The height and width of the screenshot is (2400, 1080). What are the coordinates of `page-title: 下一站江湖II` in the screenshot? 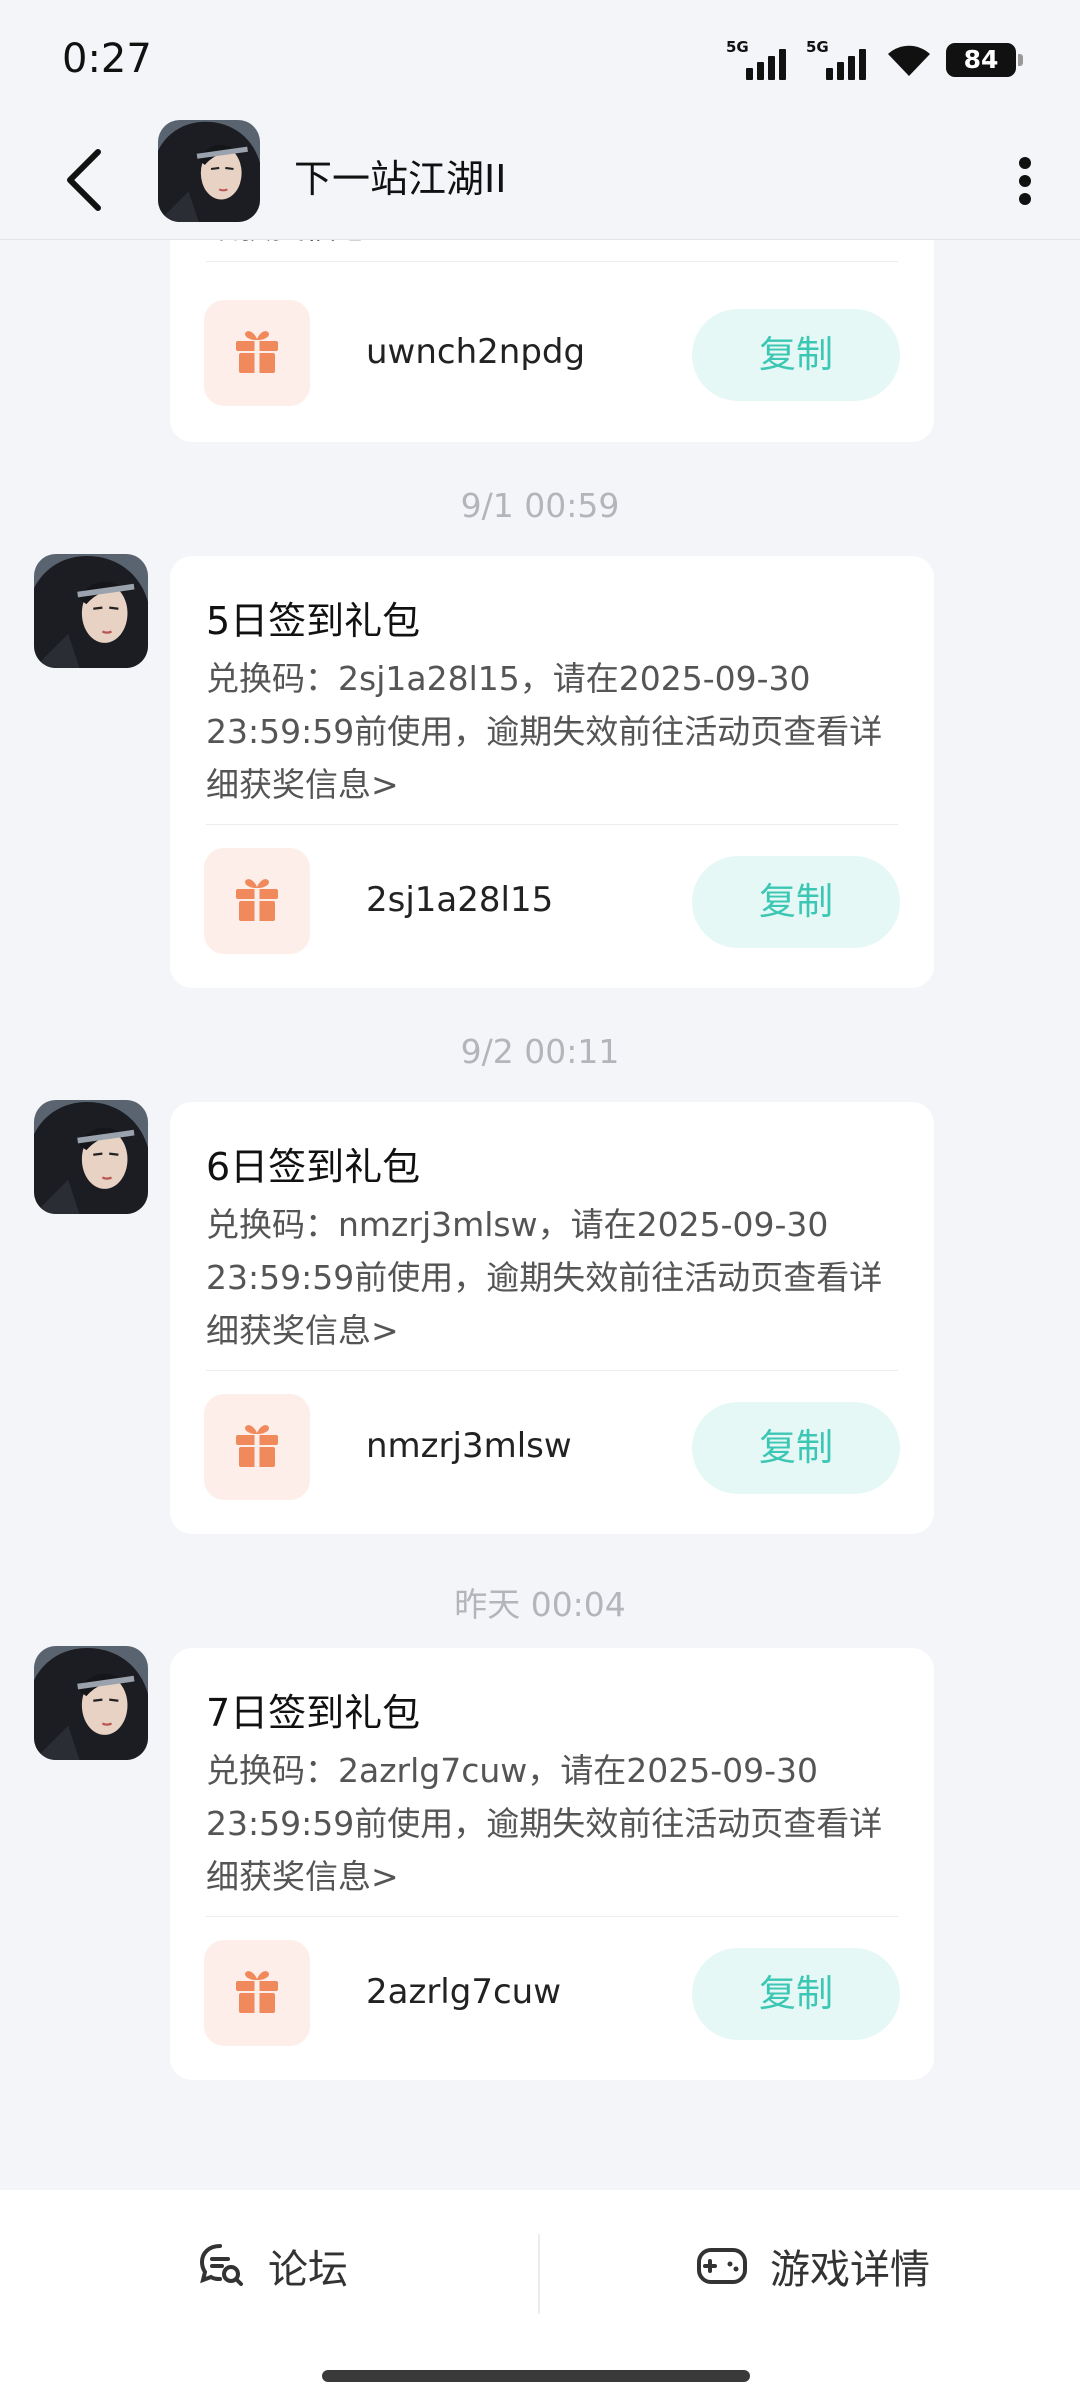 It's located at (400, 179).